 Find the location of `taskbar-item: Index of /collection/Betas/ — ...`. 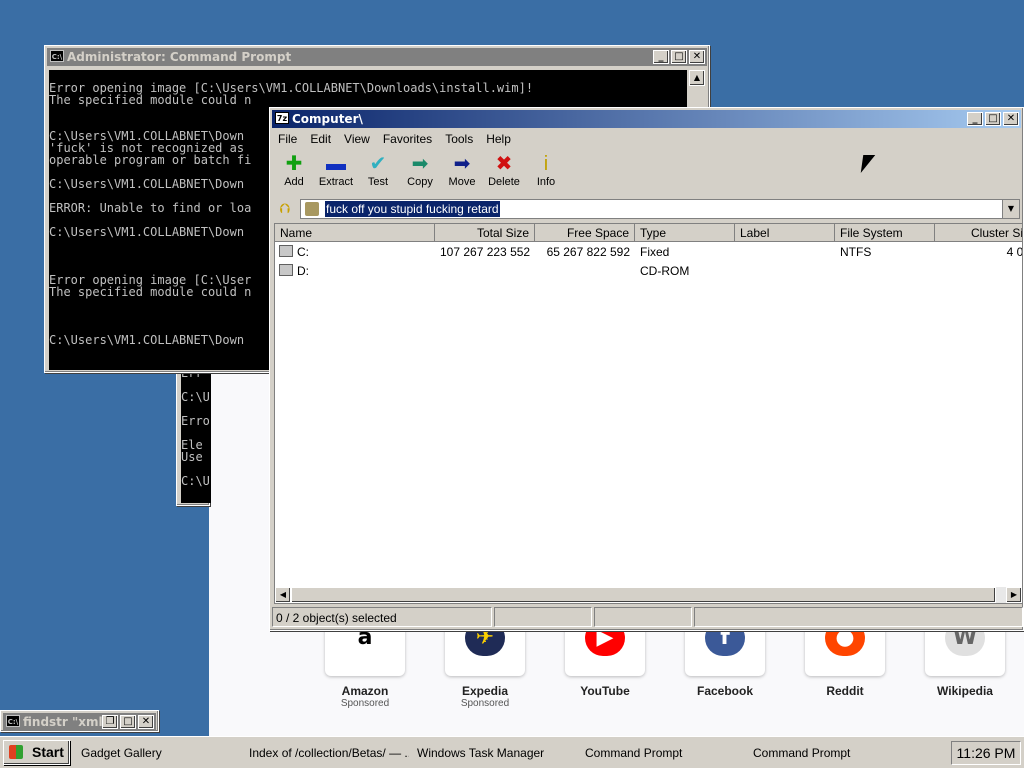

taskbar-item: Index of /collection/Betas/ — ... is located at coordinates (329, 753).